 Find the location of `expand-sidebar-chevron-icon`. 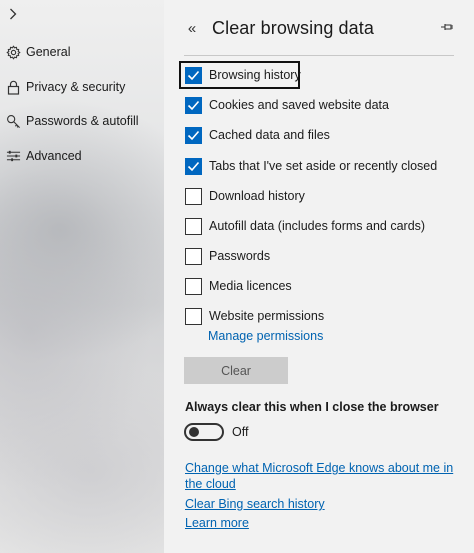

expand-sidebar-chevron-icon is located at coordinates (13, 14).